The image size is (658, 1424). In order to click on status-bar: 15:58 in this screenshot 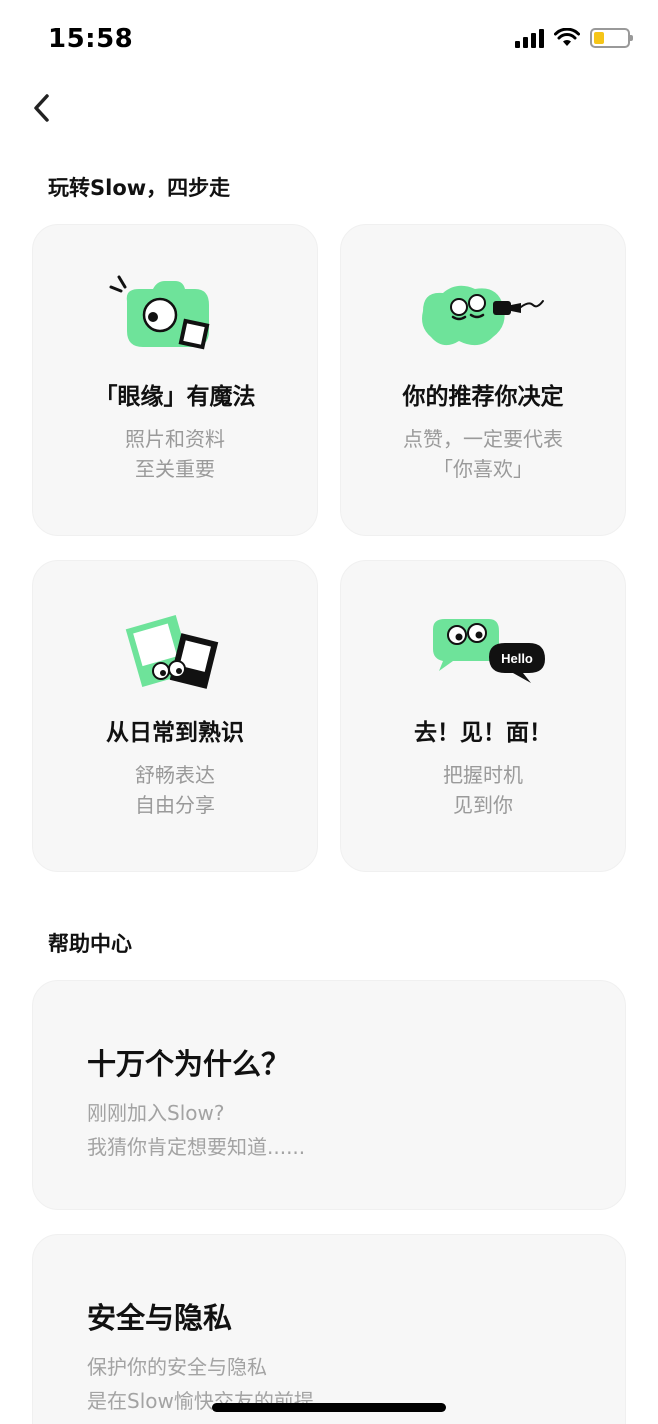, I will do `click(329, 40)`.